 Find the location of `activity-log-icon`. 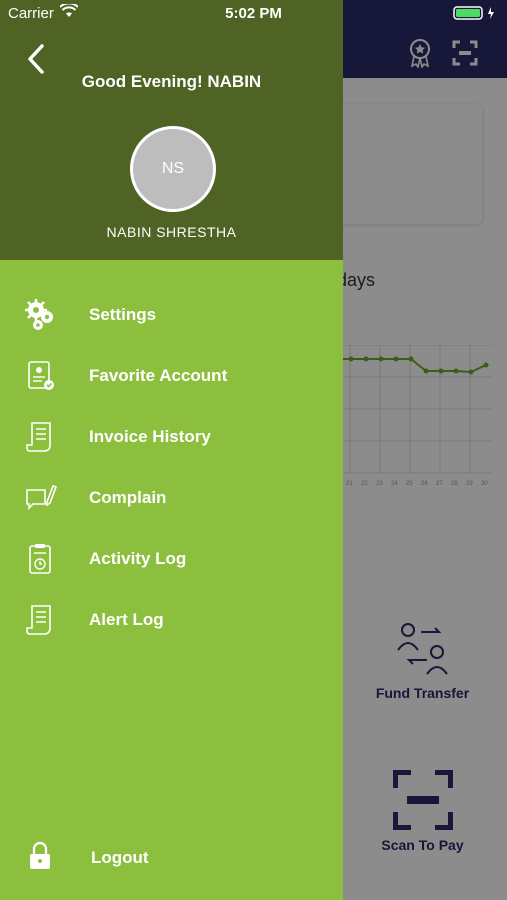

activity-log-icon is located at coordinates (41, 559).